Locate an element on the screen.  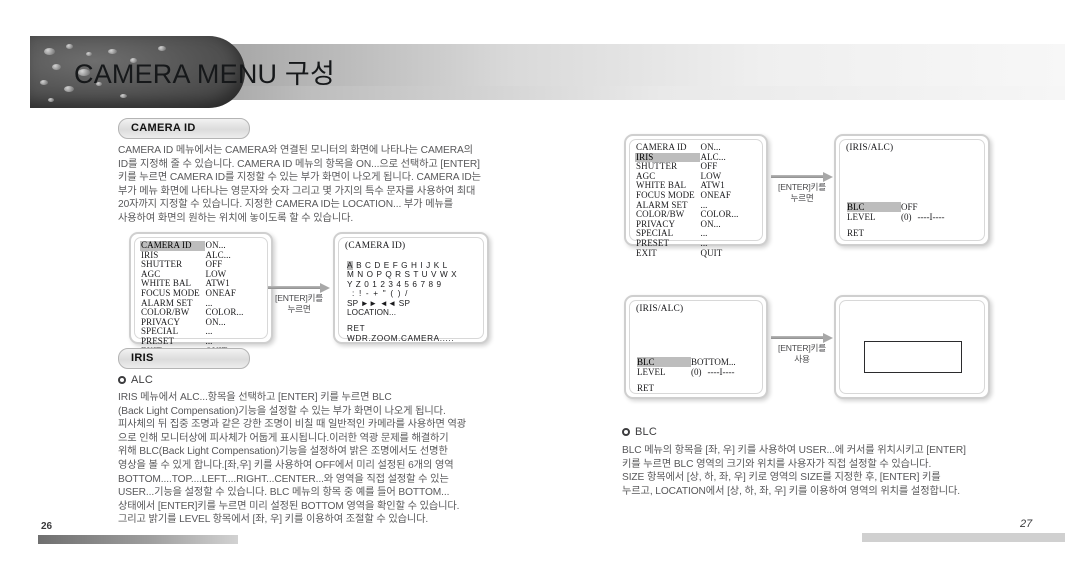
page-number-left: 26 is located at coordinates (47, 526).